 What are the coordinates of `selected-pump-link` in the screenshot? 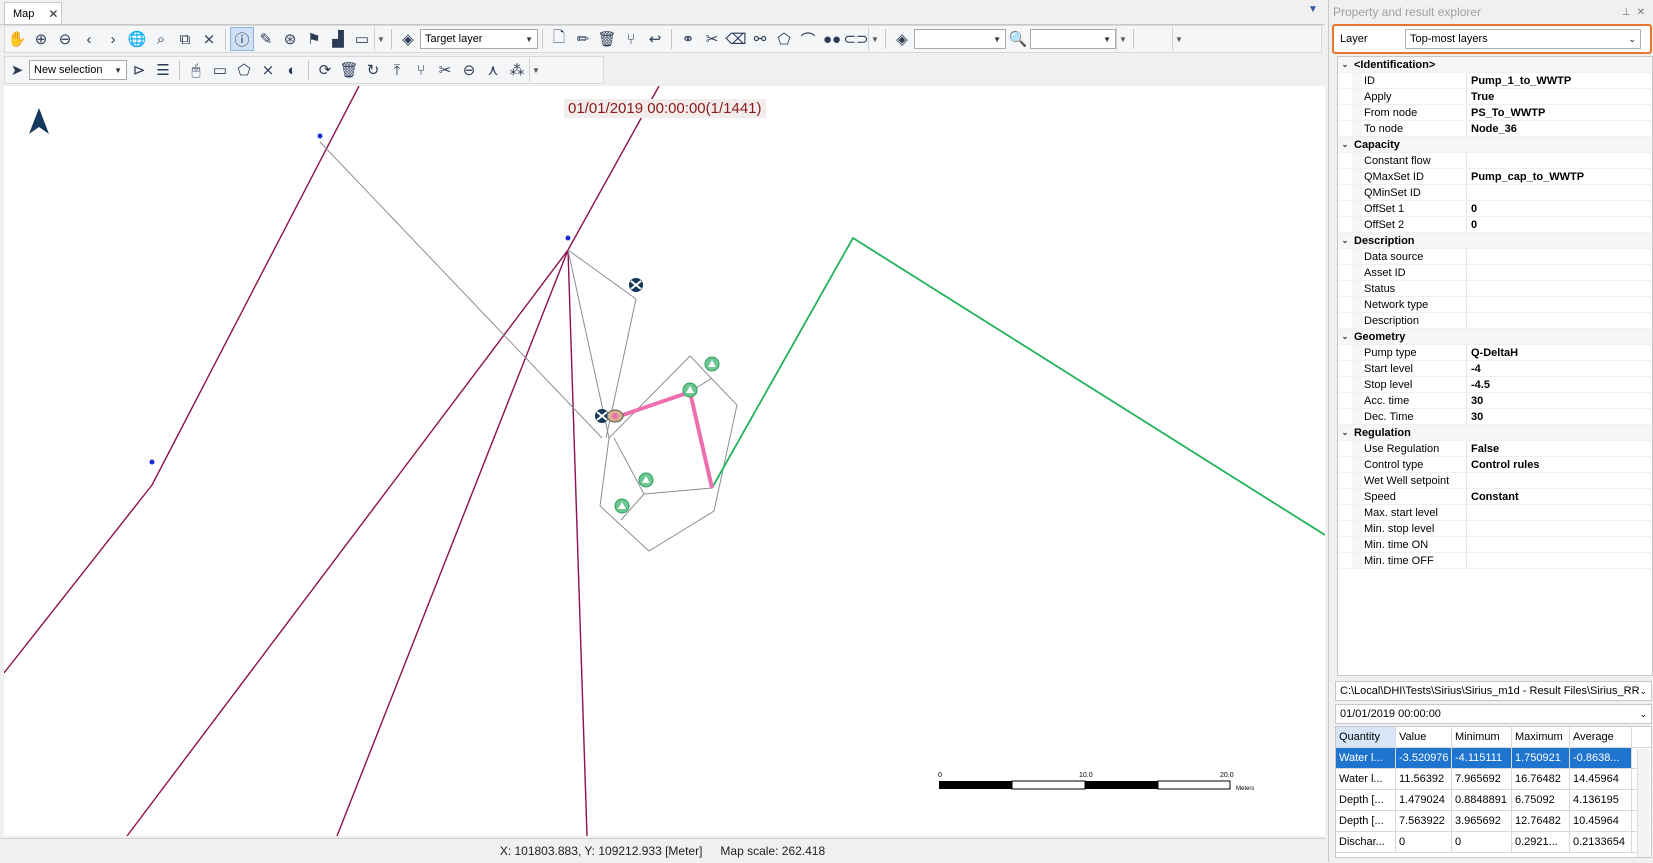 It's located at (663, 439).